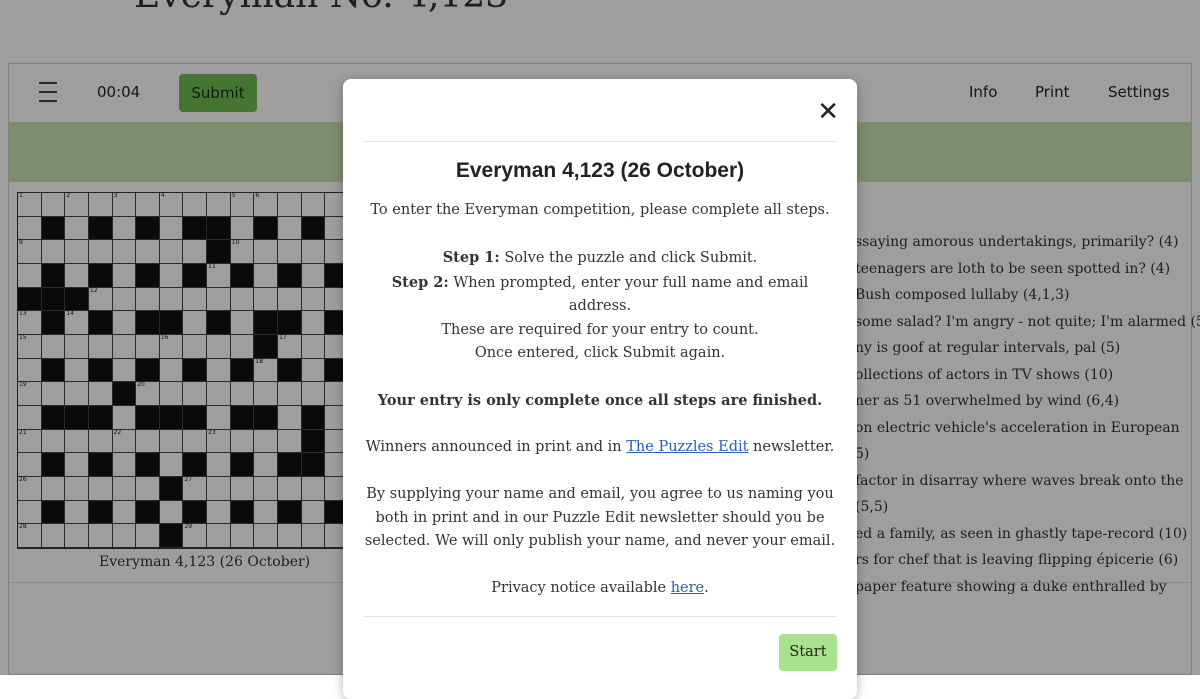 The width and height of the screenshot is (1200, 699). What do you see at coordinates (496, 447) in the screenshot?
I see `winners-prefix: Winners announced in print and in` at bounding box center [496, 447].